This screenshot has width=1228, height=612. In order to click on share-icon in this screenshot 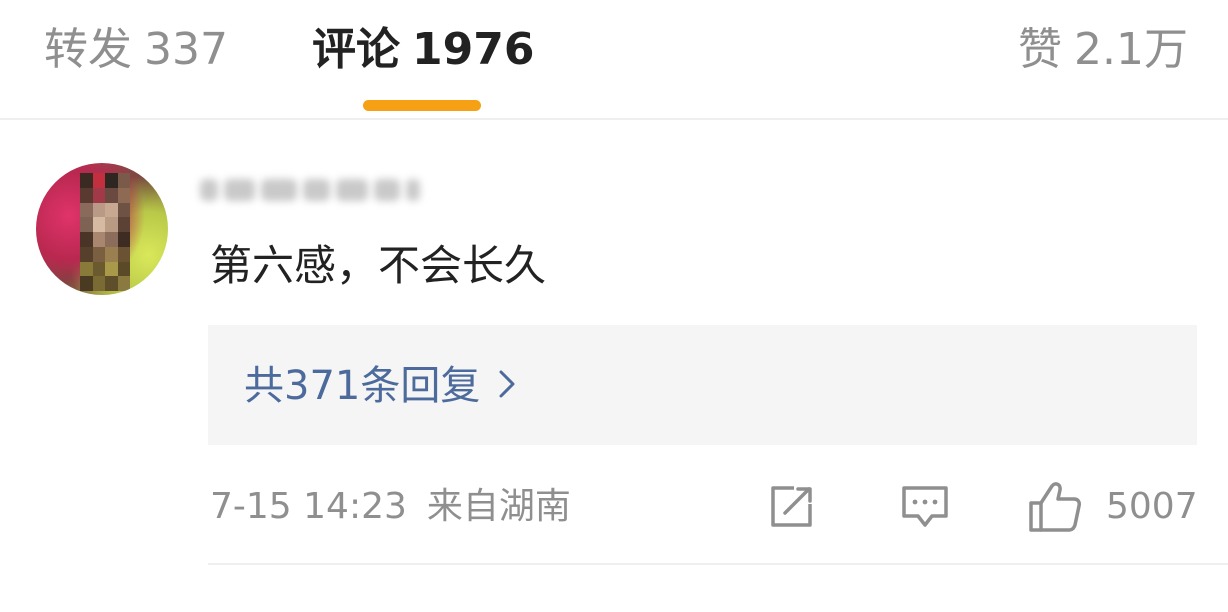, I will do `click(792, 507)`.